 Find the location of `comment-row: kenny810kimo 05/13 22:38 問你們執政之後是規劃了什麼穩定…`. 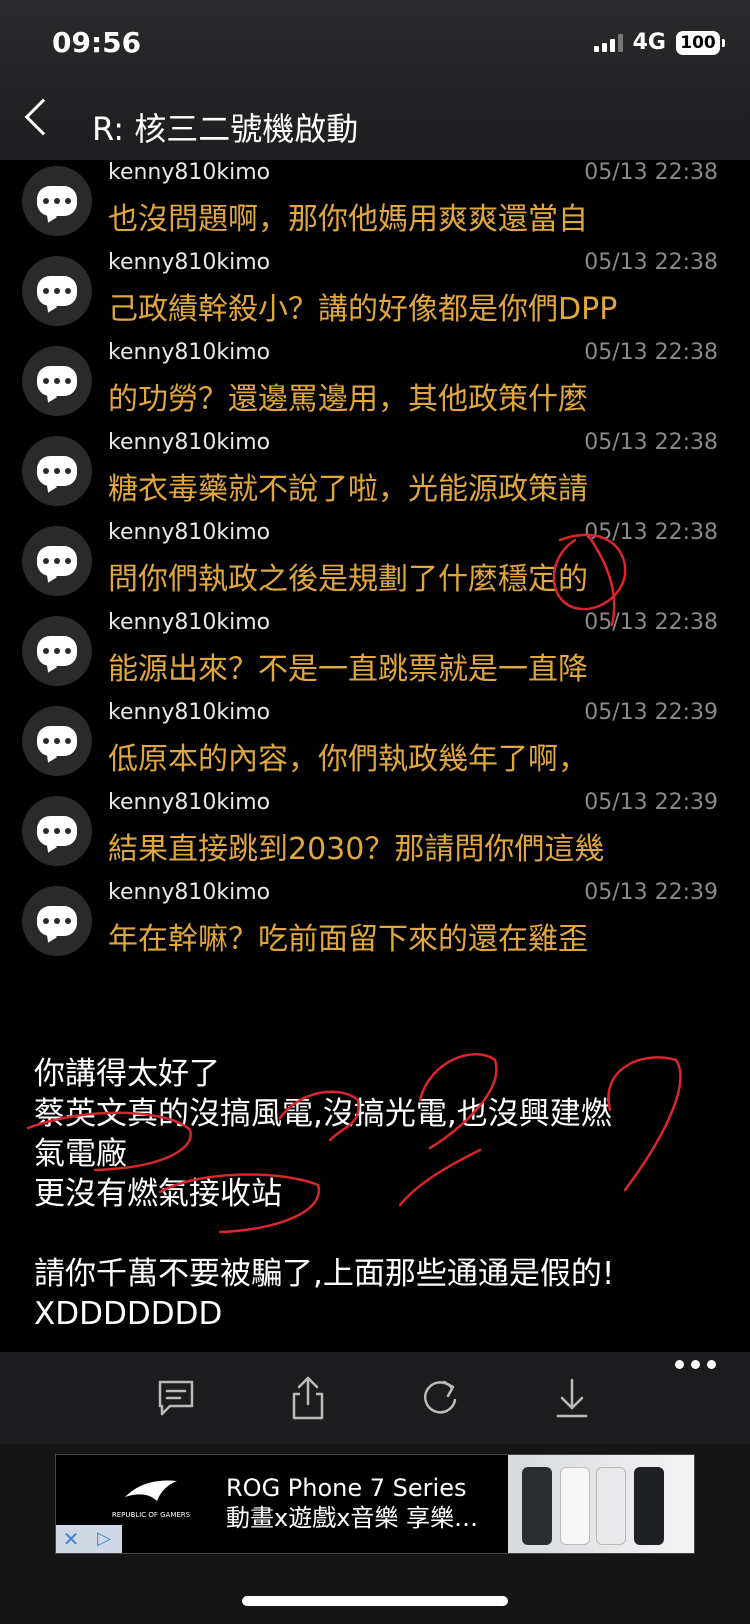

comment-row: kenny810kimo 05/13 22:38 問你們執政之後是規劃了什麼穩定… is located at coordinates (375, 565).